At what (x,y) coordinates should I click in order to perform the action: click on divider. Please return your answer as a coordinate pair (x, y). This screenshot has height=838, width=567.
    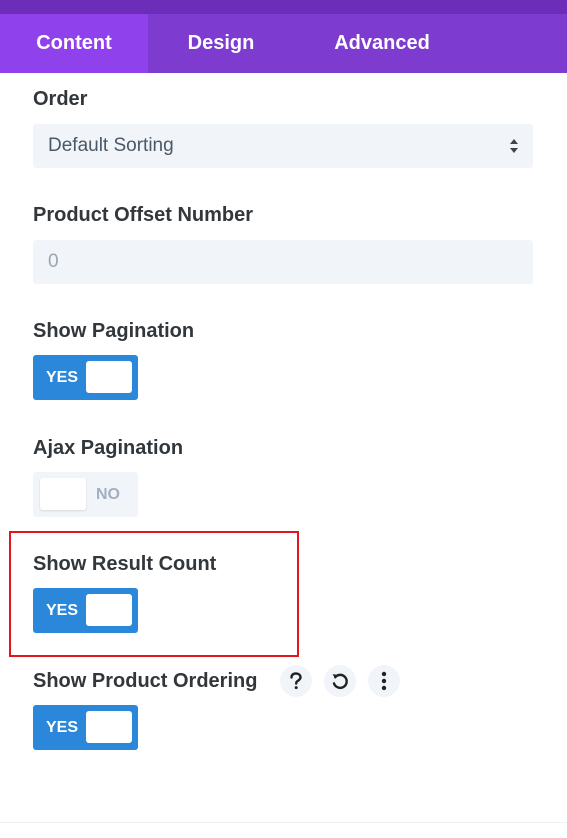
    Looking at the image, I should click on (283, 822).